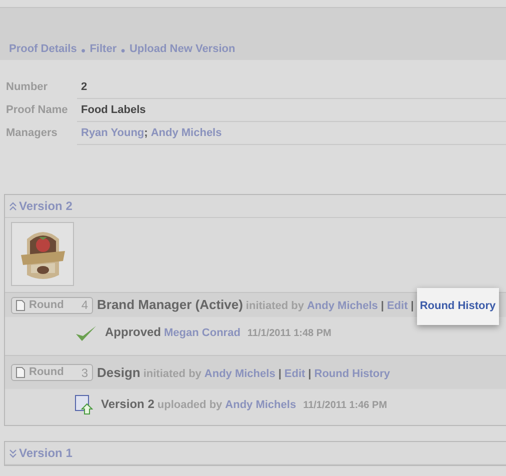 This screenshot has height=476, width=506. Describe the element at coordinates (84, 87) in the screenshot. I see `field-value: 2` at that location.